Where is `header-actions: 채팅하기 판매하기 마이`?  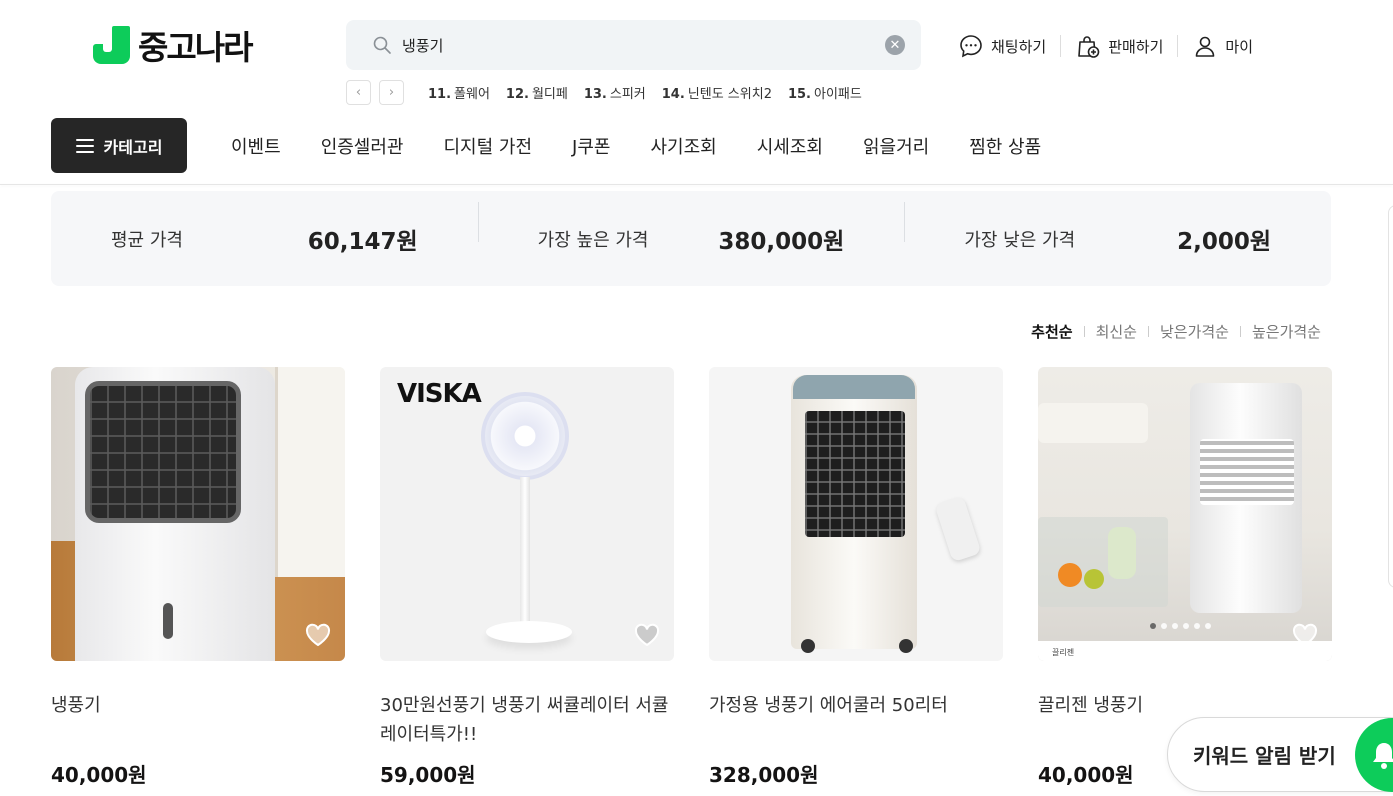 header-actions: 채팅하기 판매하기 마이 is located at coordinates (1105, 46).